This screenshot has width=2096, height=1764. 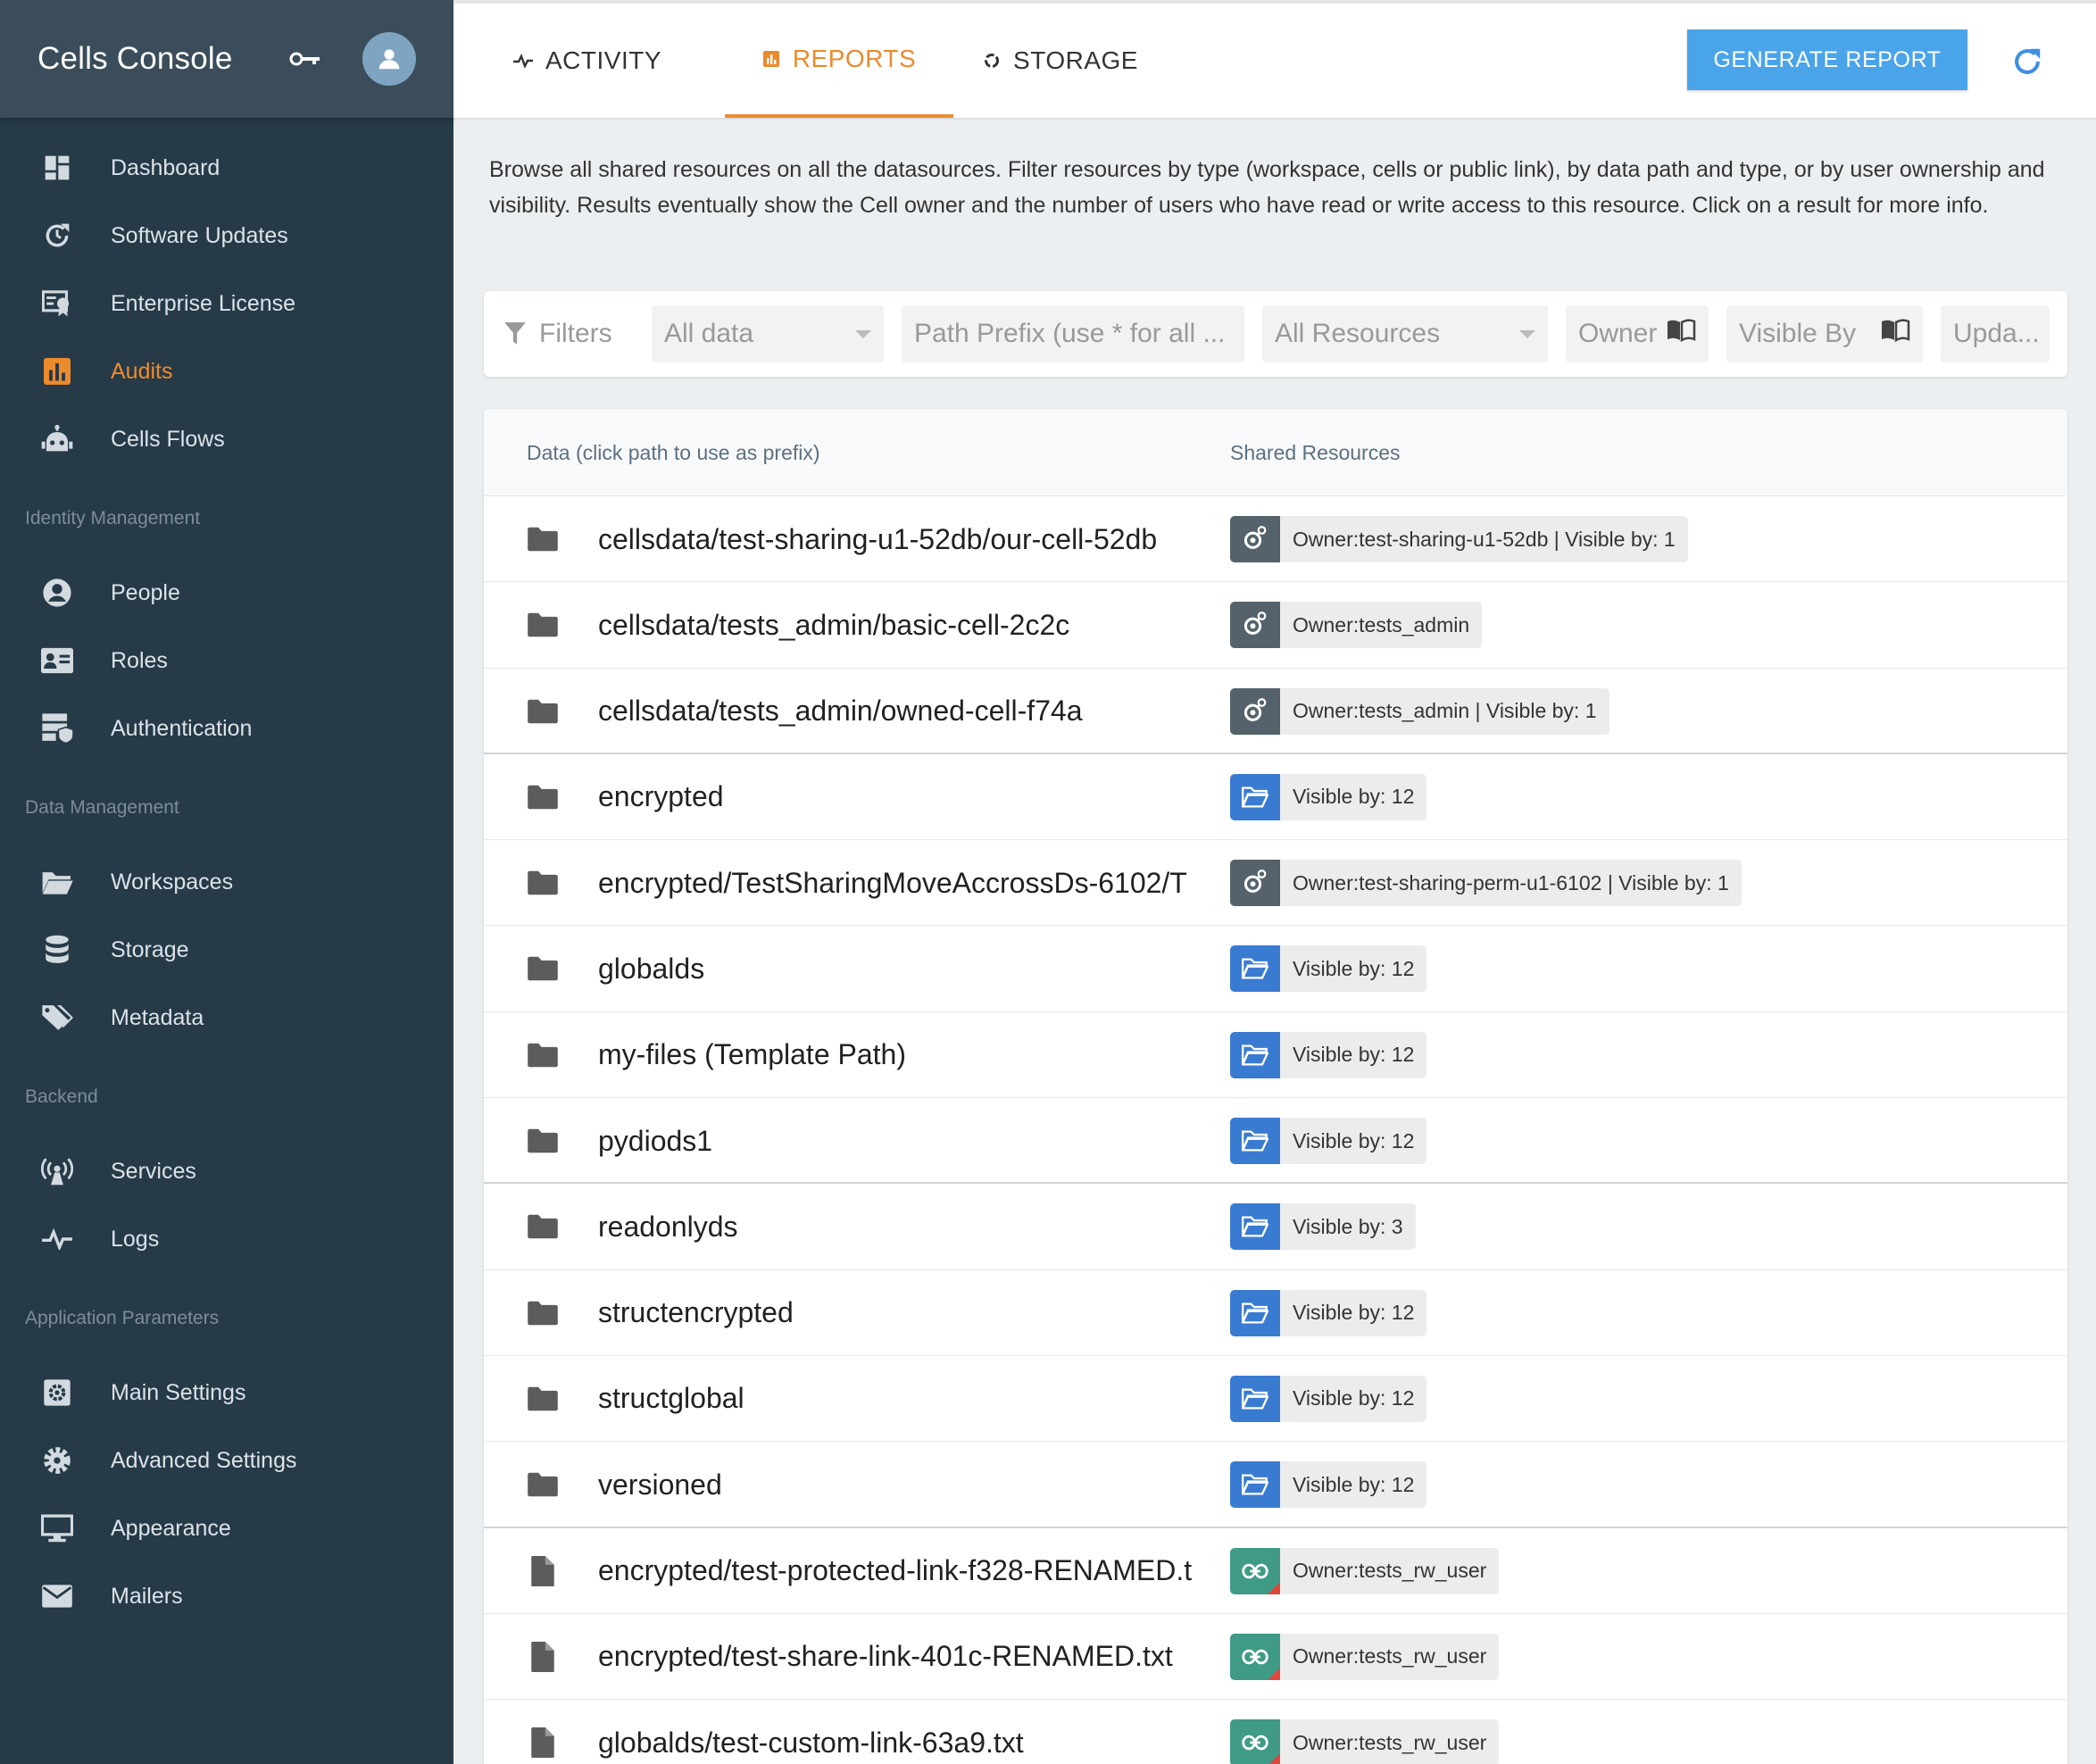 I want to click on data-select: All data, so click(x=768, y=333).